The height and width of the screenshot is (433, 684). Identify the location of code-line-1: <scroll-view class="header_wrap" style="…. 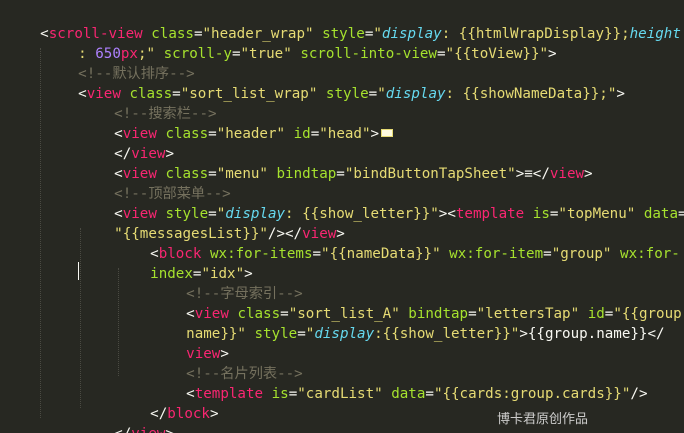
(343, 23).